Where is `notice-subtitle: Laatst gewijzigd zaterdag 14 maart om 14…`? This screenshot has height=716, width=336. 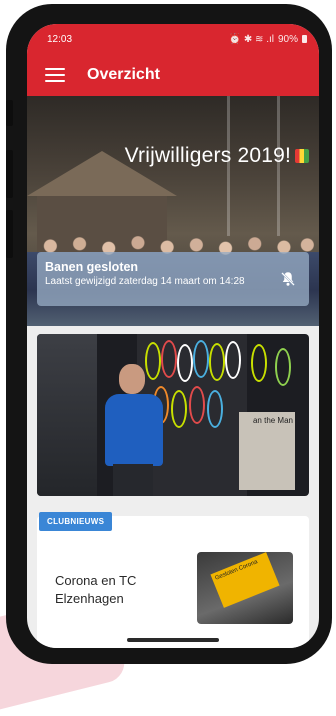 notice-subtitle: Laatst gewijzigd zaterdag 14 maart om 14… is located at coordinates (145, 281).